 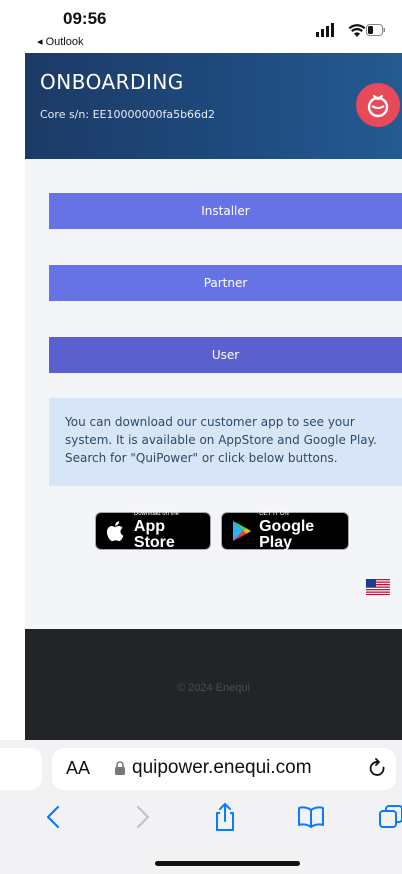 What do you see at coordinates (274, 514) in the screenshot?
I see `google-play-small-label: GET IT ON` at bounding box center [274, 514].